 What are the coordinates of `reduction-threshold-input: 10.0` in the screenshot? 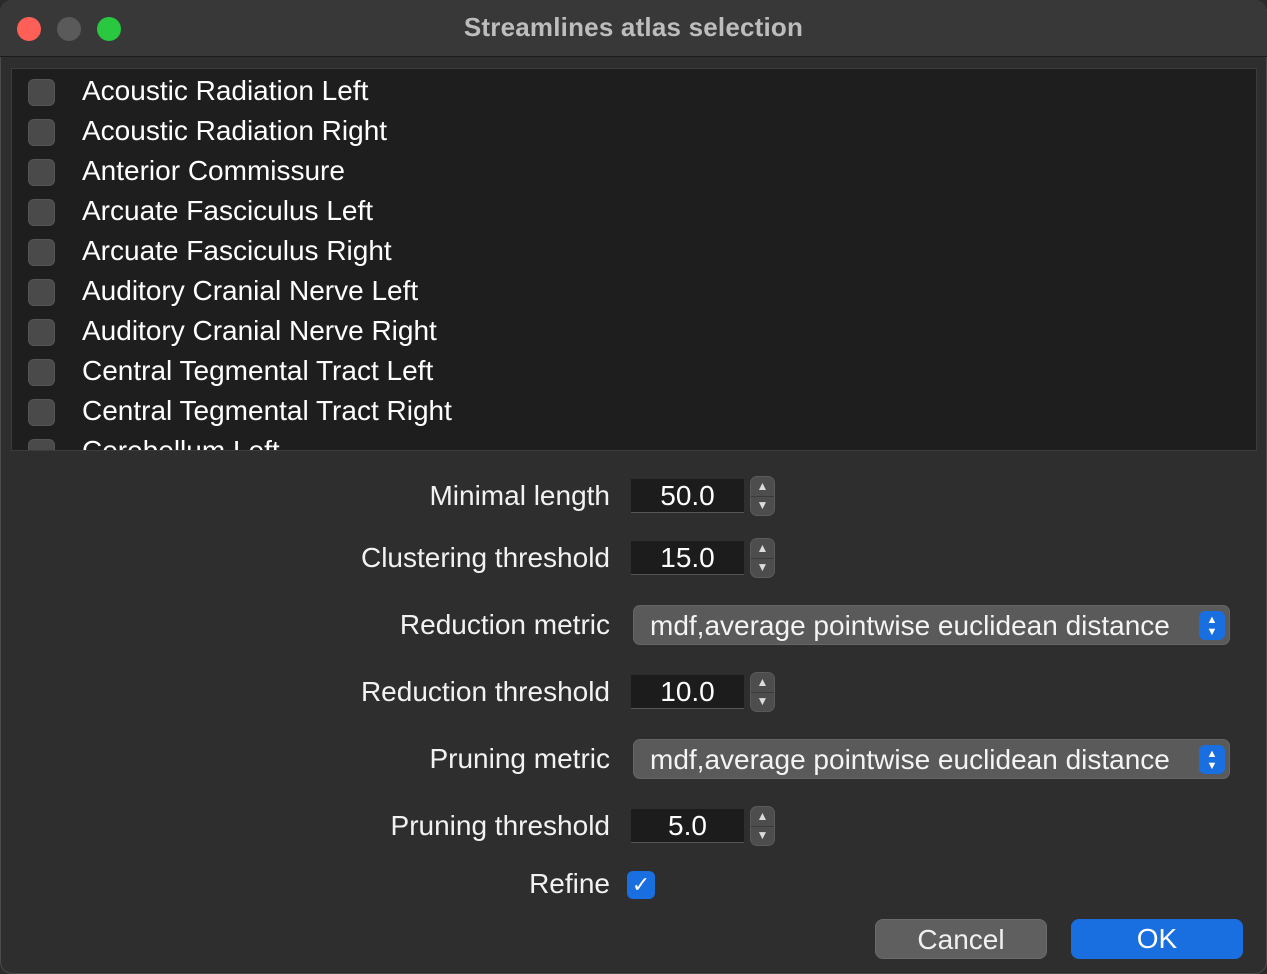 It's located at (687, 692).